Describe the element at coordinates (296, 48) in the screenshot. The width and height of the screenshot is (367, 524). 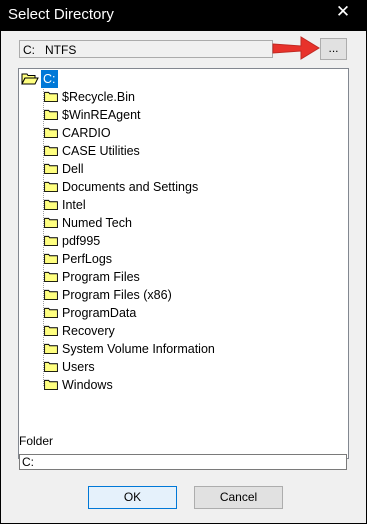
I see `red-arrow-icon` at that location.